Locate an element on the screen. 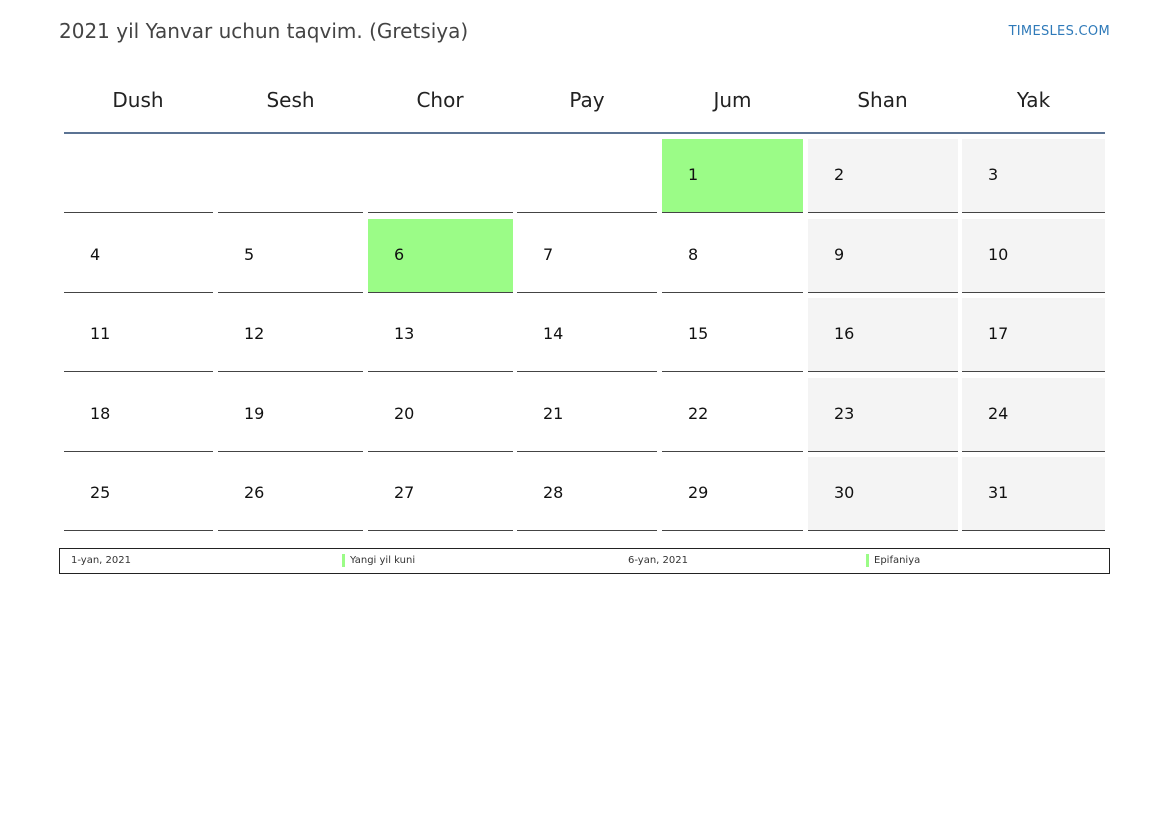  day-number: 20 is located at coordinates (404, 413).